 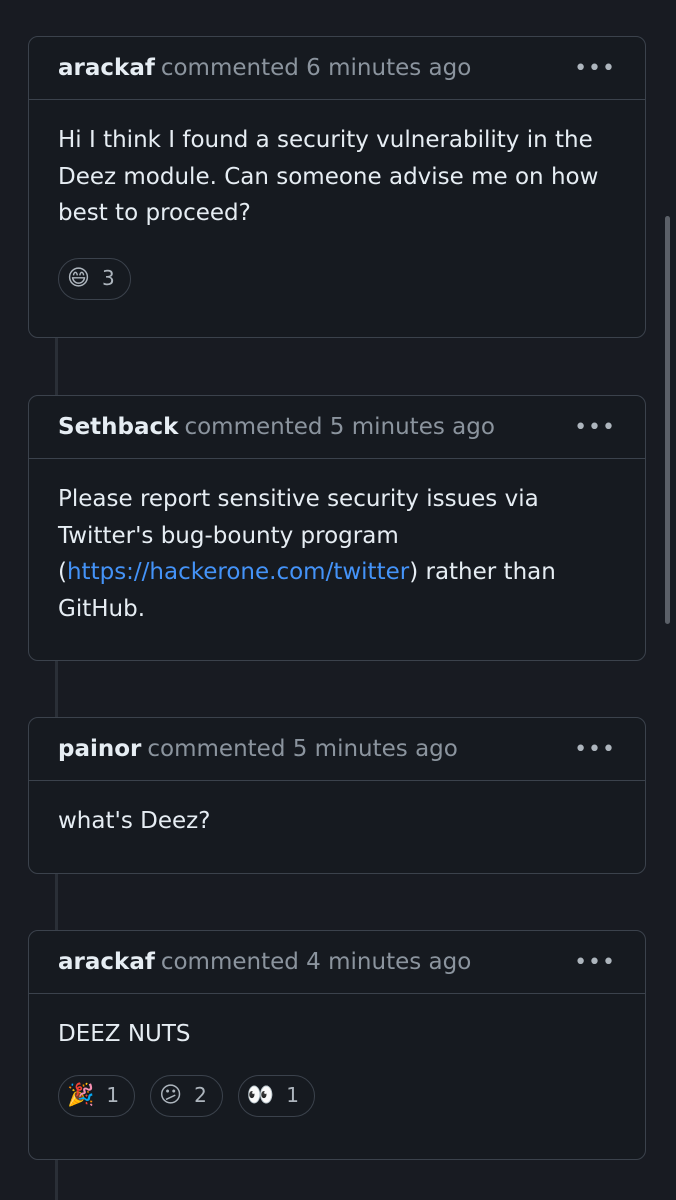 What do you see at coordinates (81, 1095) in the screenshot?
I see `party-popper-emoji-icon: 🎉` at bounding box center [81, 1095].